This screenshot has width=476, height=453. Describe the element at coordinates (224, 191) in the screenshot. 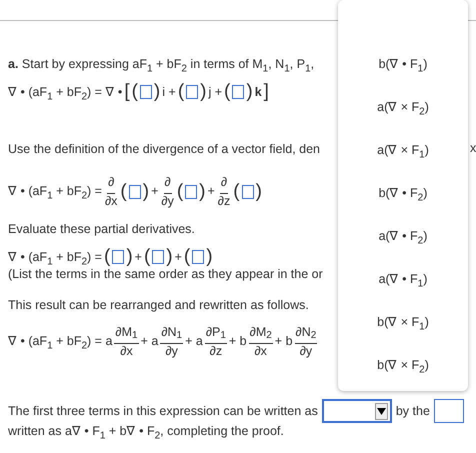

I see `fraction: ∂ ∂z` at that location.